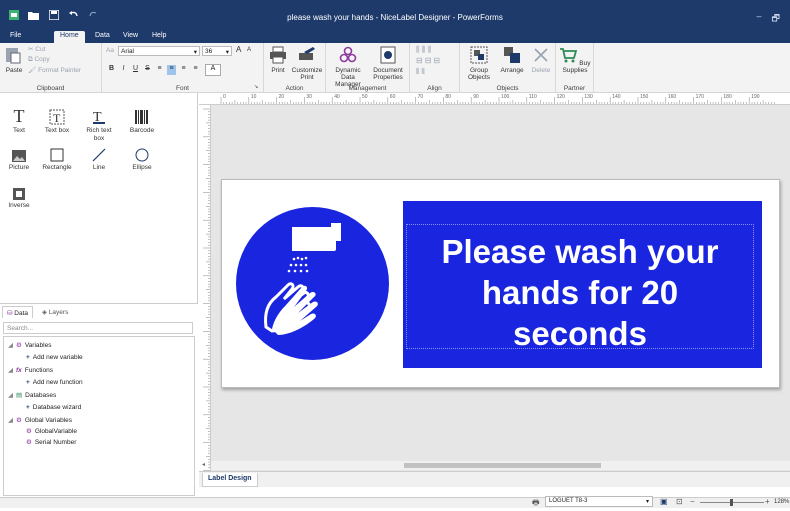 The height and width of the screenshot is (511, 790). What do you see at coordinates (307, 74) in the screenshot?
I see `customize-print-label: Customize Print` at bounding box center [307, 74].